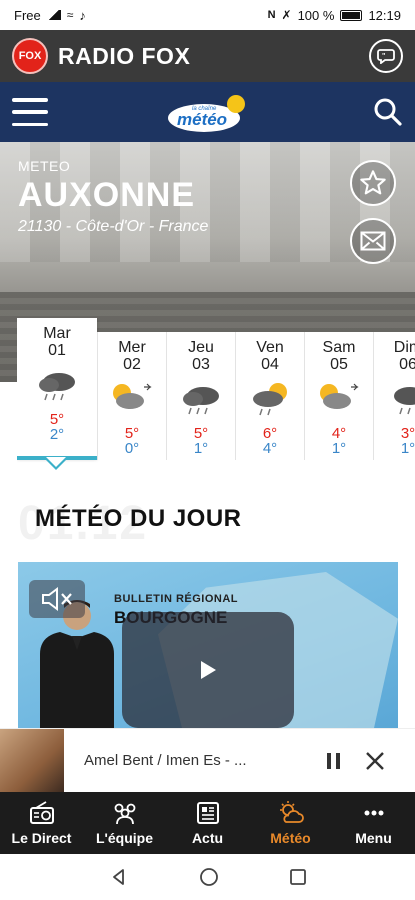  What do you see at coordinates (27, 15) in the screenshot?
I see `carrier-label: Free` at bounding box center [27, 15].